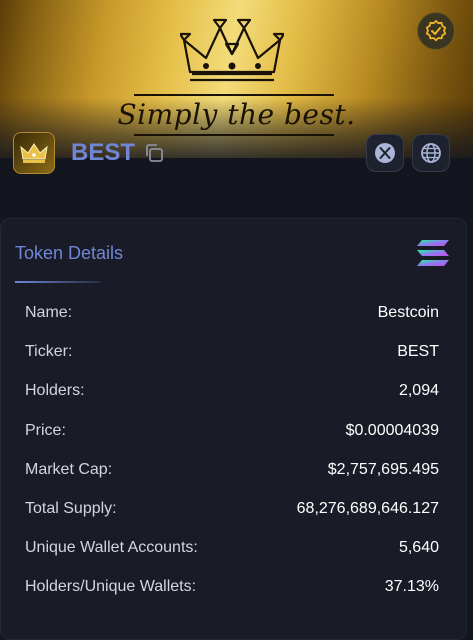 The image size is (473, 640). What do you see at coordinates (433, 253) in the screenshot?
I see `solana-icon` at bounding box center [433, 253].